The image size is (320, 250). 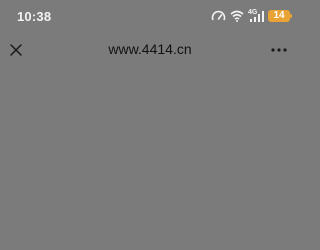 I want to click on status-bar: 10:38 4G 14, so click(x=150, y=16).